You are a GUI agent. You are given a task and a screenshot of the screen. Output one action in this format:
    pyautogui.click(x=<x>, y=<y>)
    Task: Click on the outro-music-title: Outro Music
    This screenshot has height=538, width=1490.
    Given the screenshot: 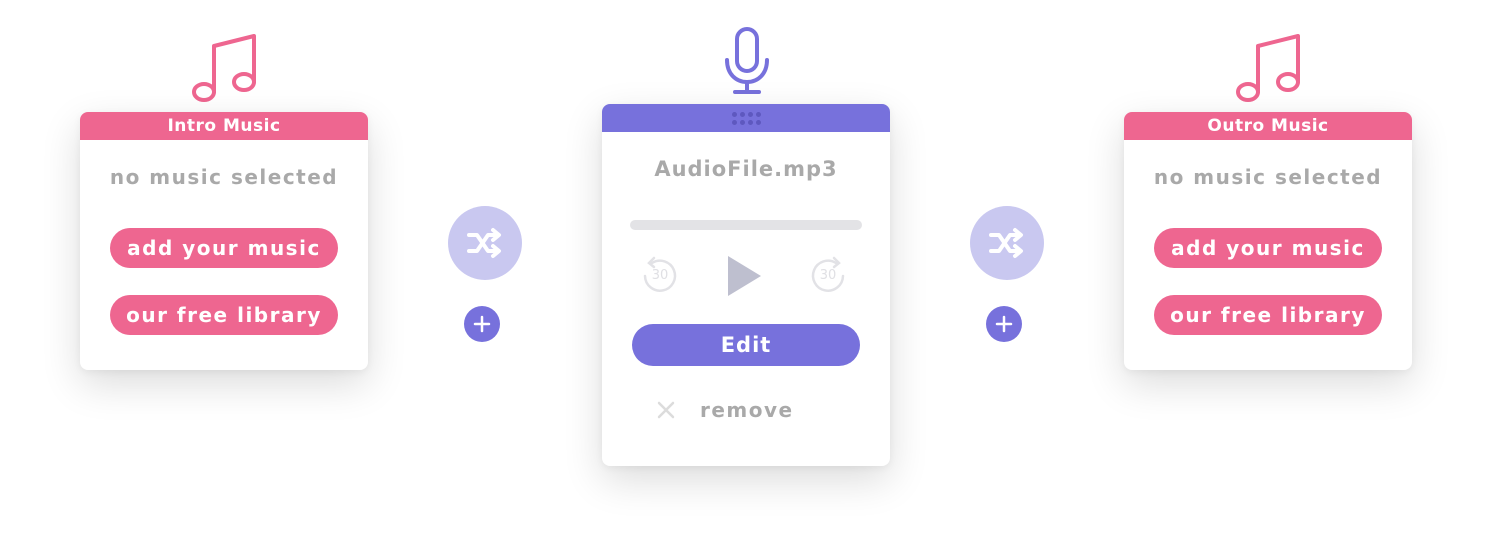 What is the action you would take?
    pyautogui.click(x=1268, y=126)
    